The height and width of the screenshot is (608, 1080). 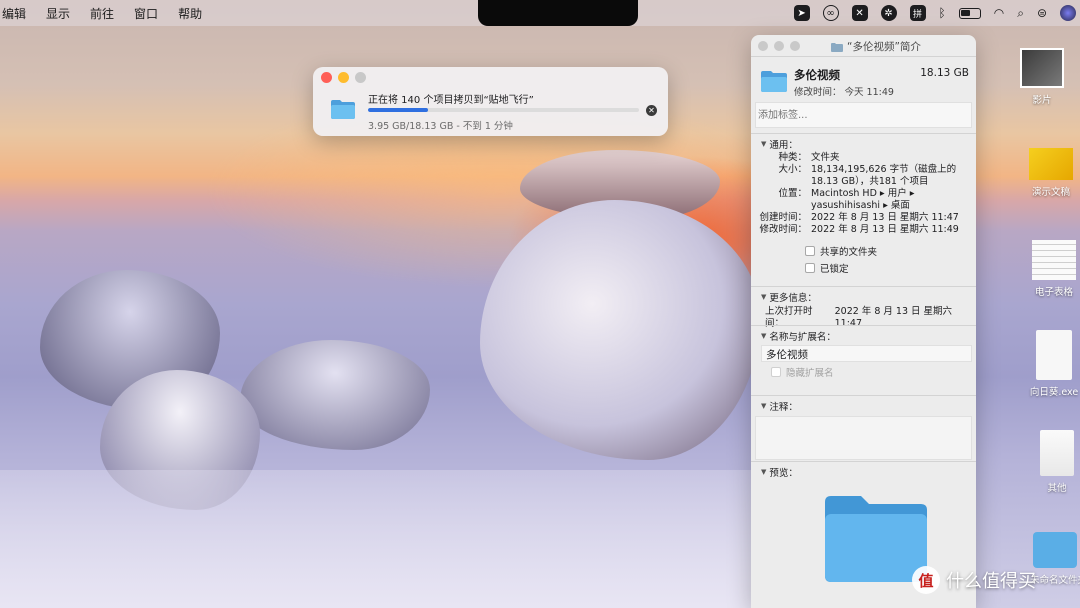 What do you see at coordinates (863, 218) in the screenshot?
I see `created-row: 创建时间： 2022 年 8 月 13 日 星期六 11:47` at bounding box center [863, 218].